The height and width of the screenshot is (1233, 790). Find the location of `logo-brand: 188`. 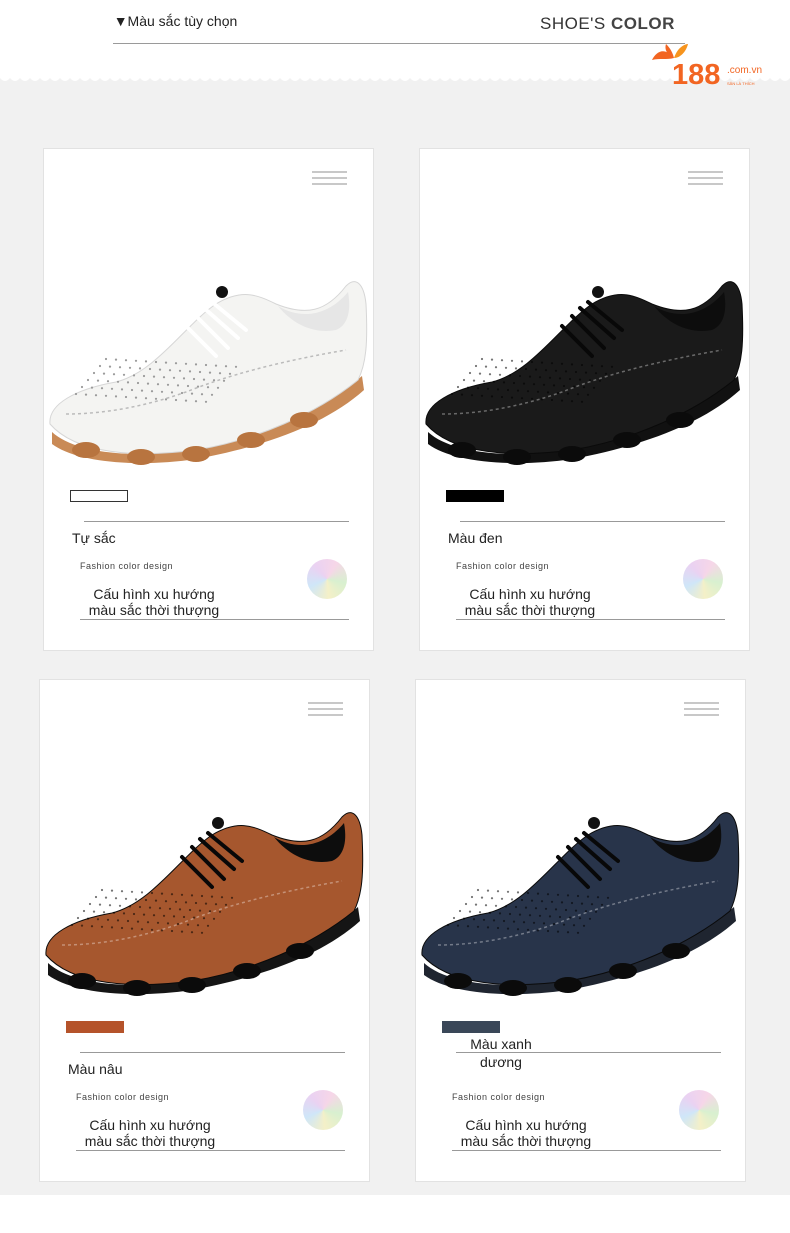

logo-brand: 188 is located at coordinates (696, 73).